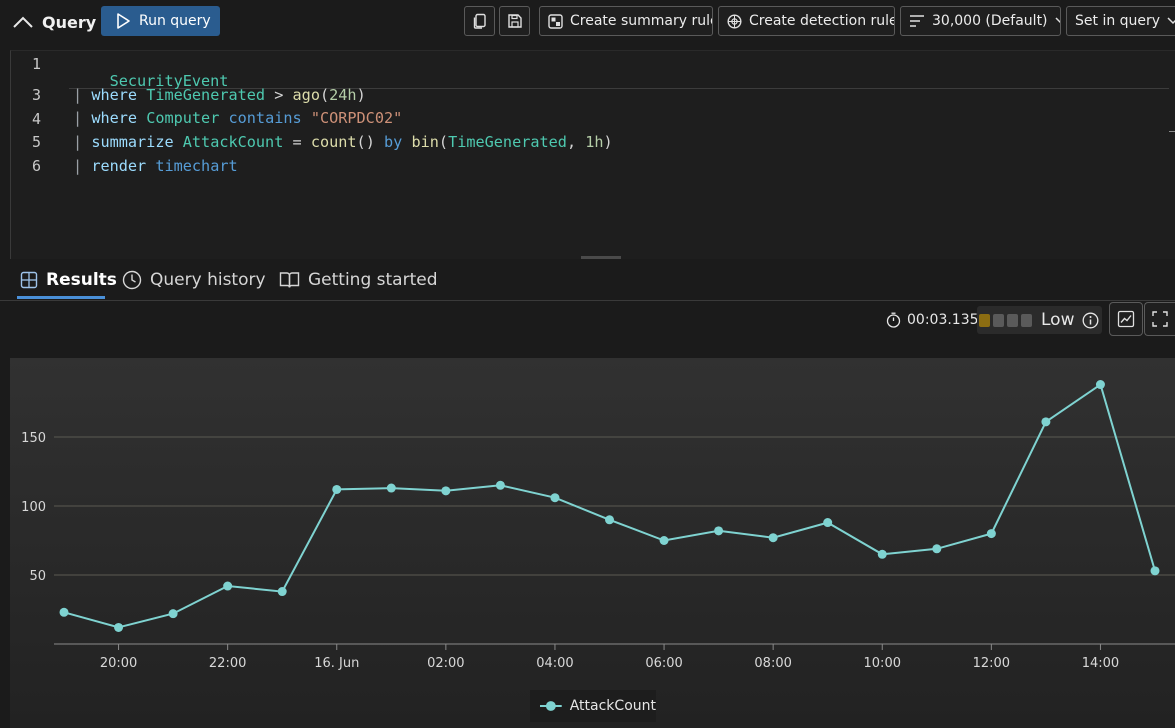  I want to click on time-range-dropdown: Set in query, so click(1120, 21).